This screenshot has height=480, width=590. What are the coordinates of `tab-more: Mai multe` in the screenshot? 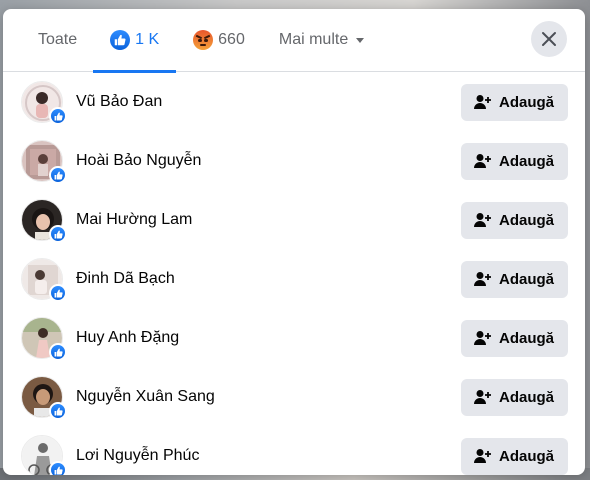 It's located at (321, 40).